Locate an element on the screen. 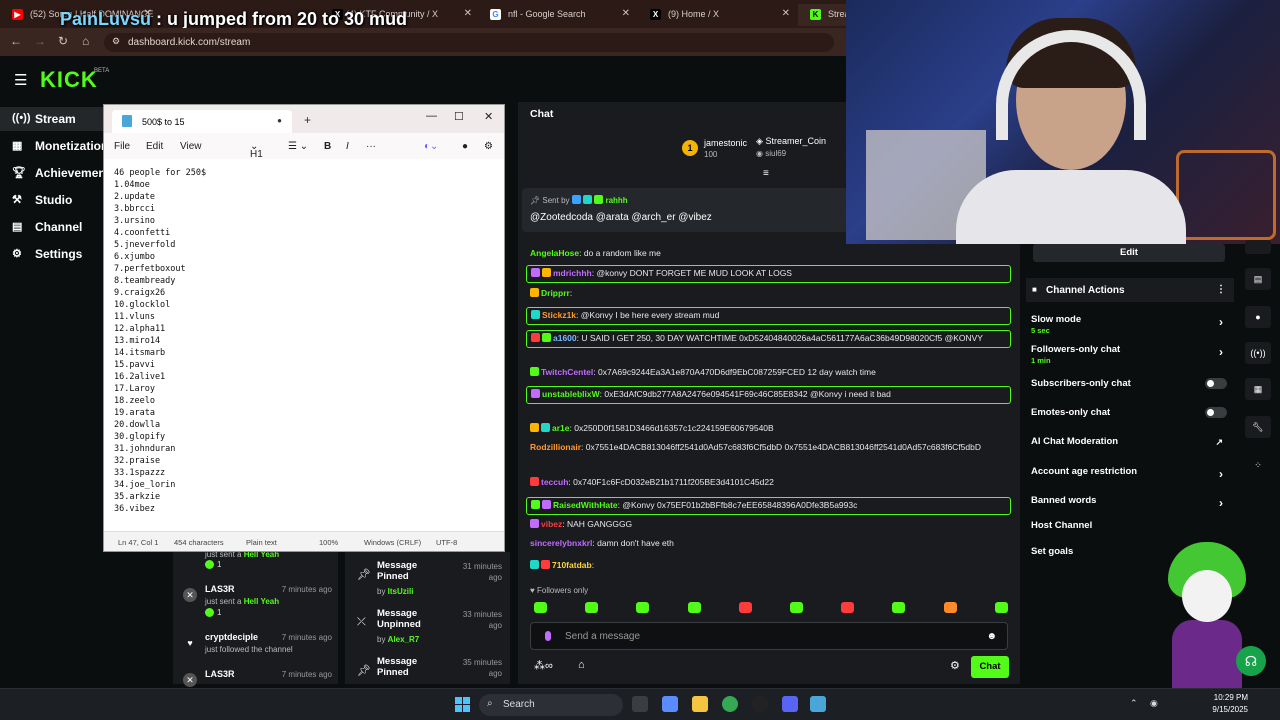 Image resolution: width=1280 pixels, height=720 pixels. chat-username: Dripprr is located at coordinates (555, 293).